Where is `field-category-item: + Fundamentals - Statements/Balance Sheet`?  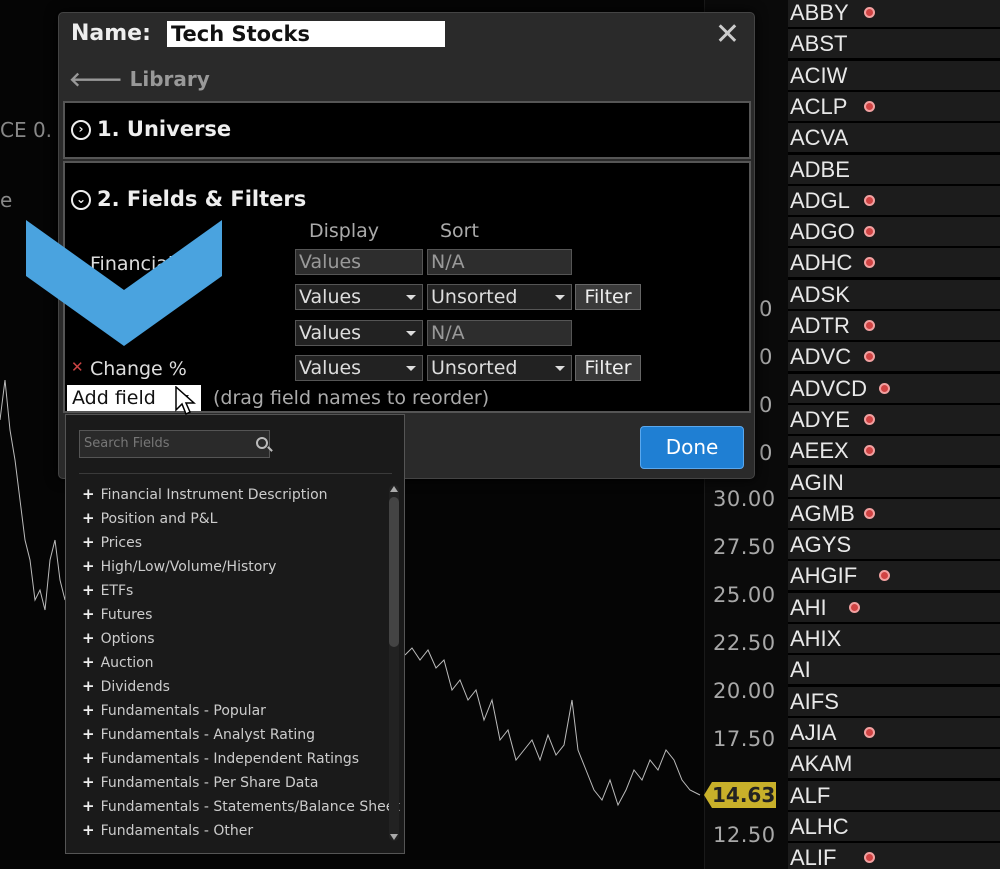
field-category-item: + Fundamentals - Statements/Balance Sheet is located at coordinates (241, 806).